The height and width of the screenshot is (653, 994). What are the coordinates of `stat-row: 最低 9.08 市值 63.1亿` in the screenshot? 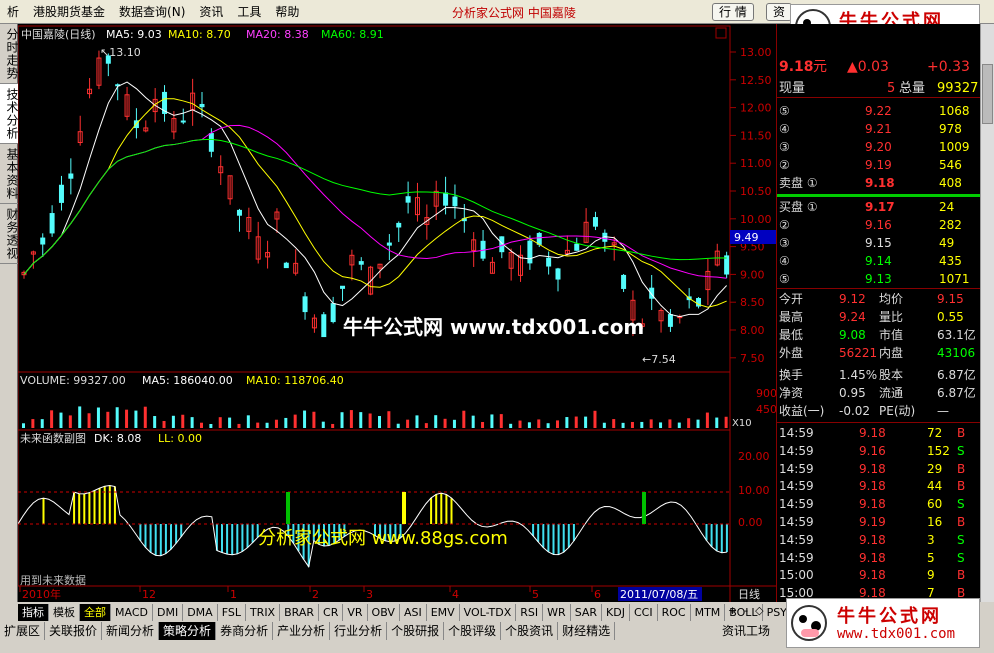 It's located at (877, 335).